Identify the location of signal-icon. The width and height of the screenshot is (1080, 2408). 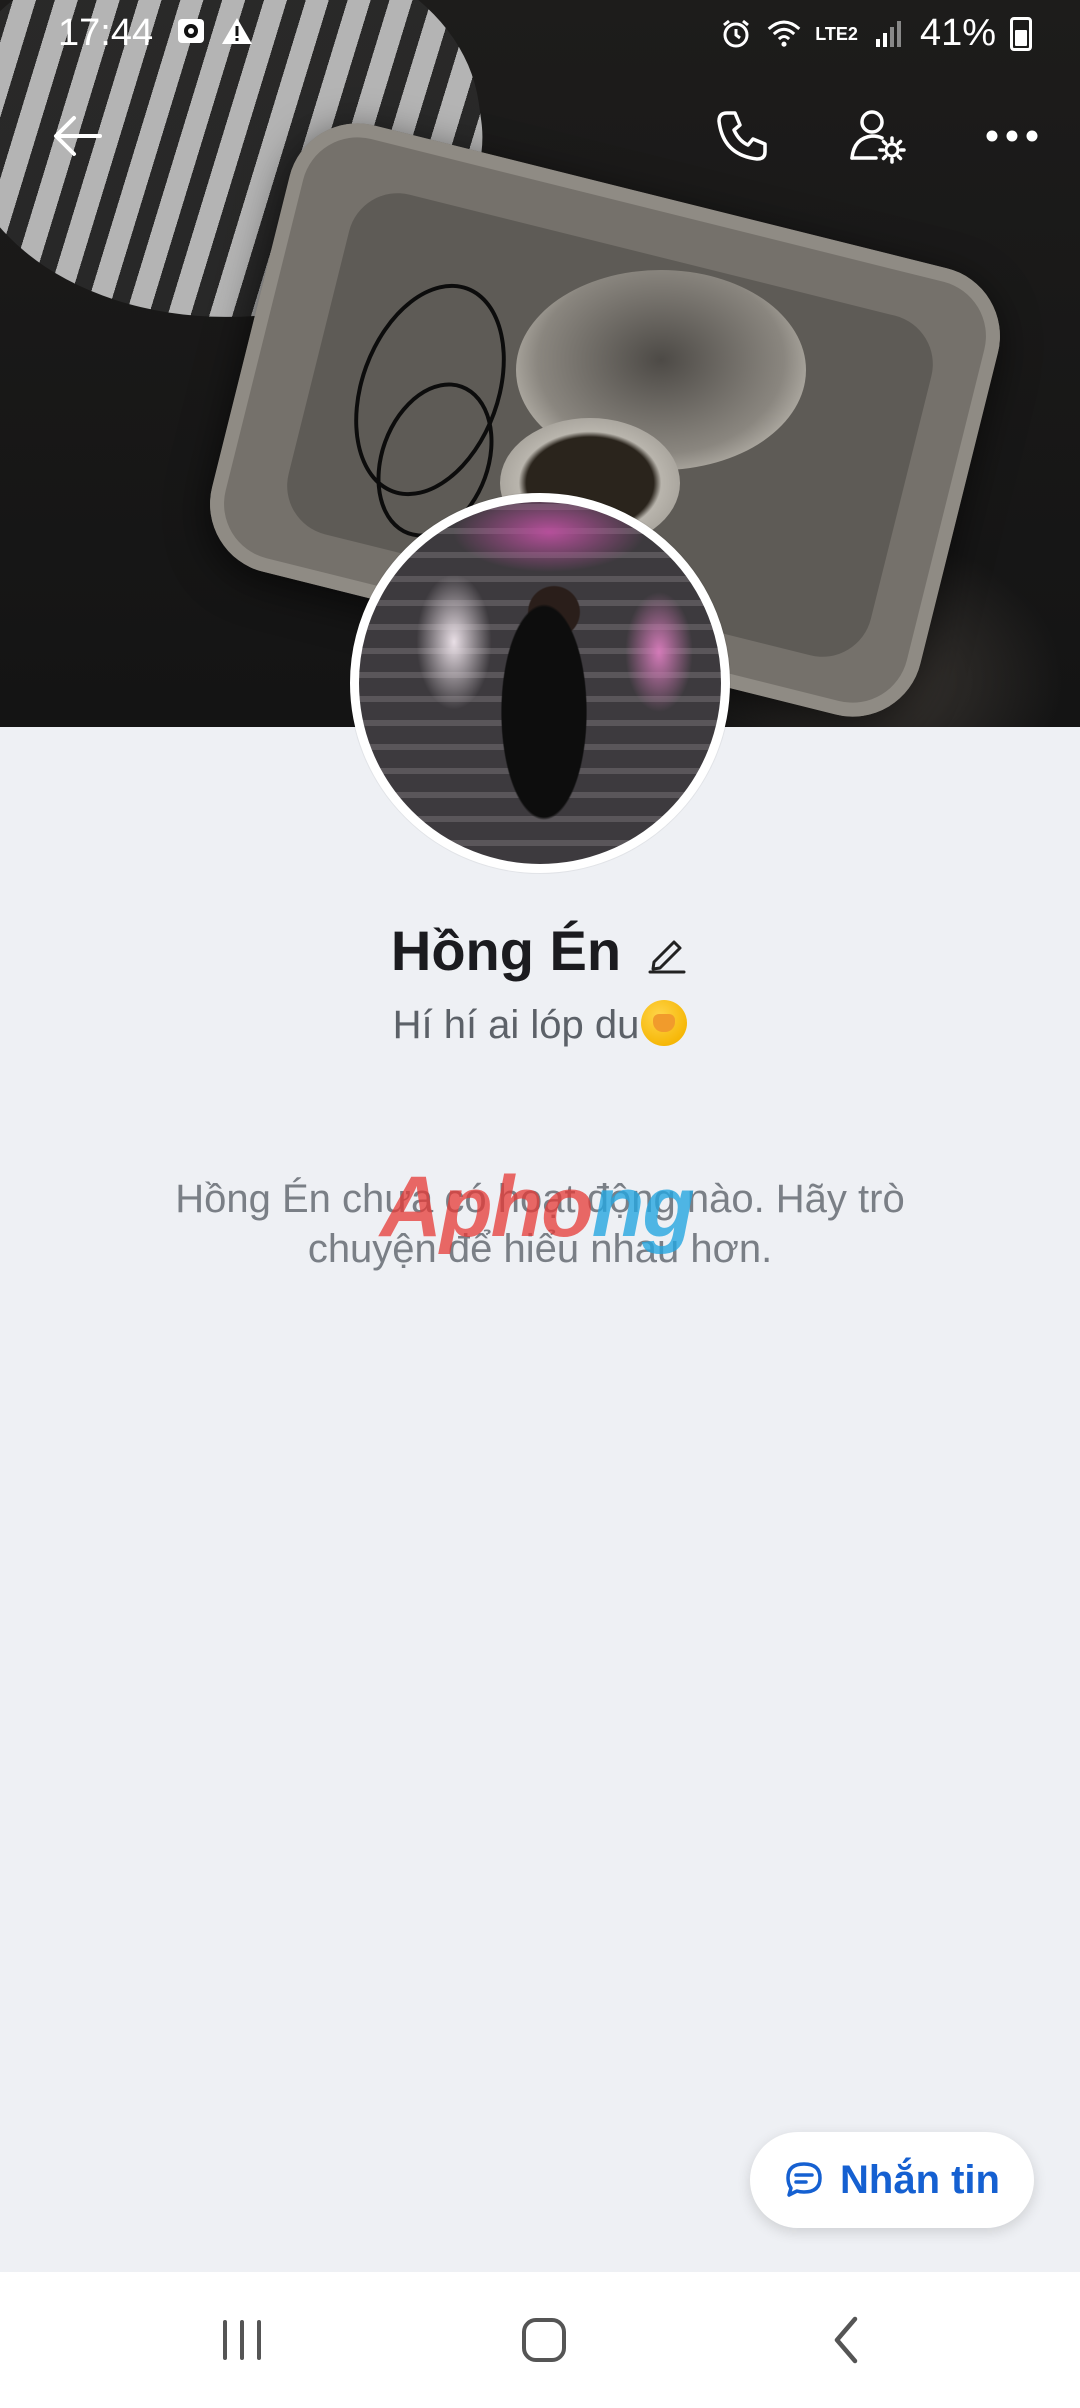
(889, 34).